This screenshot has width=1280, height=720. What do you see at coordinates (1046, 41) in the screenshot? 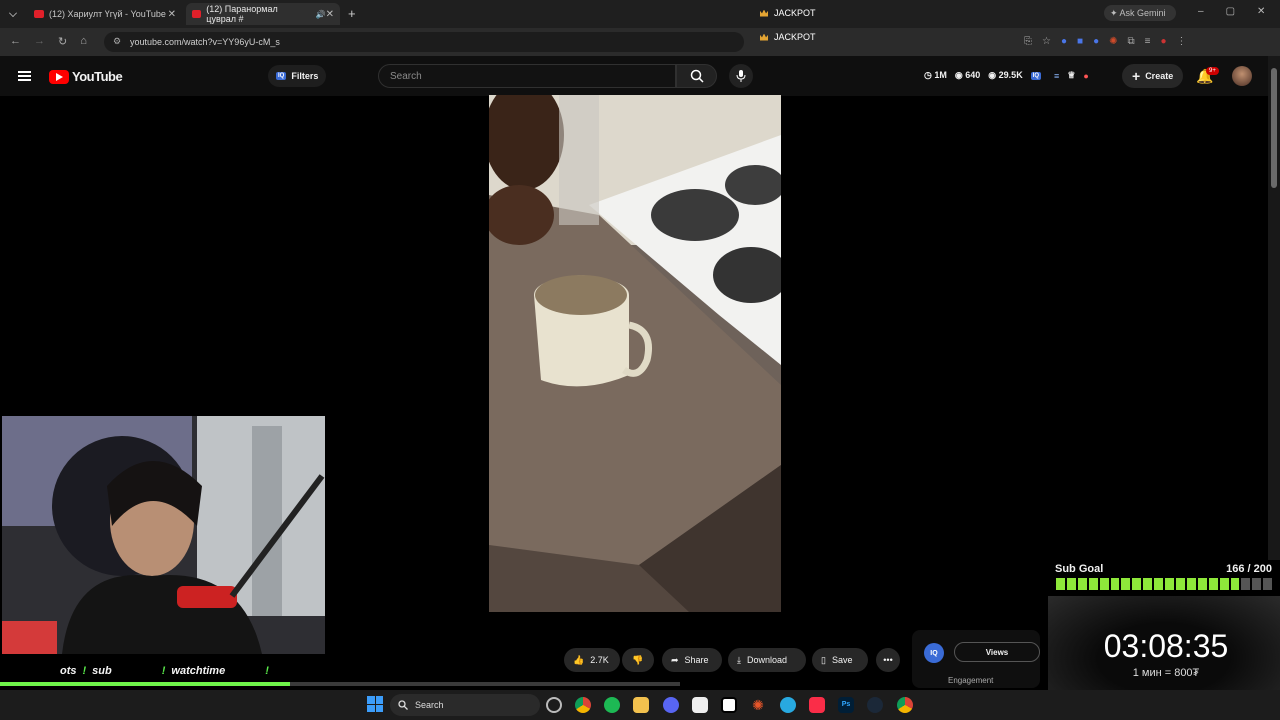
I see `star-bookmark-icon: ☆` at bounding box center [1046, 41].